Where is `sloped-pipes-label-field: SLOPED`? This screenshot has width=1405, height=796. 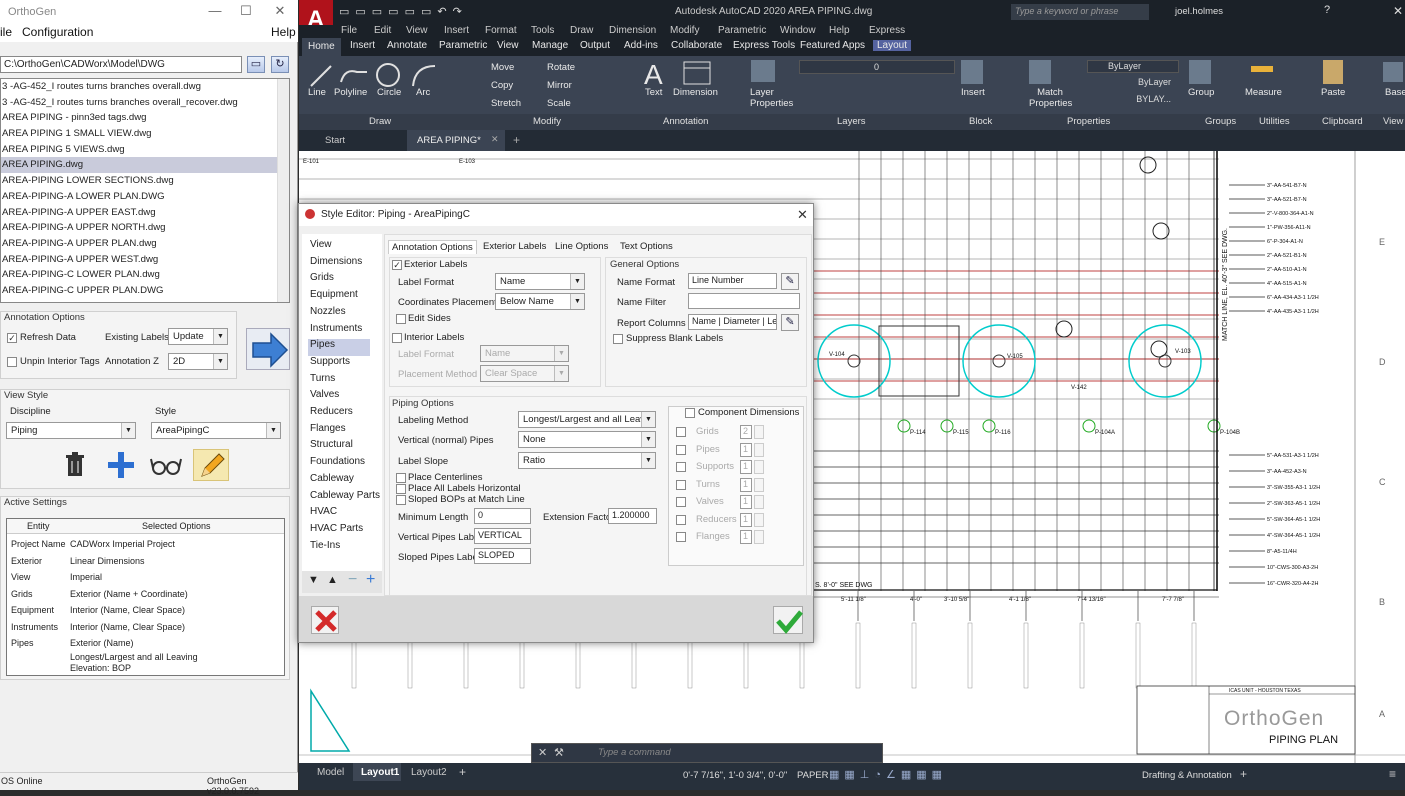
sloped-pipes-label-field: SLOPED is located at coordinates (502, 556).